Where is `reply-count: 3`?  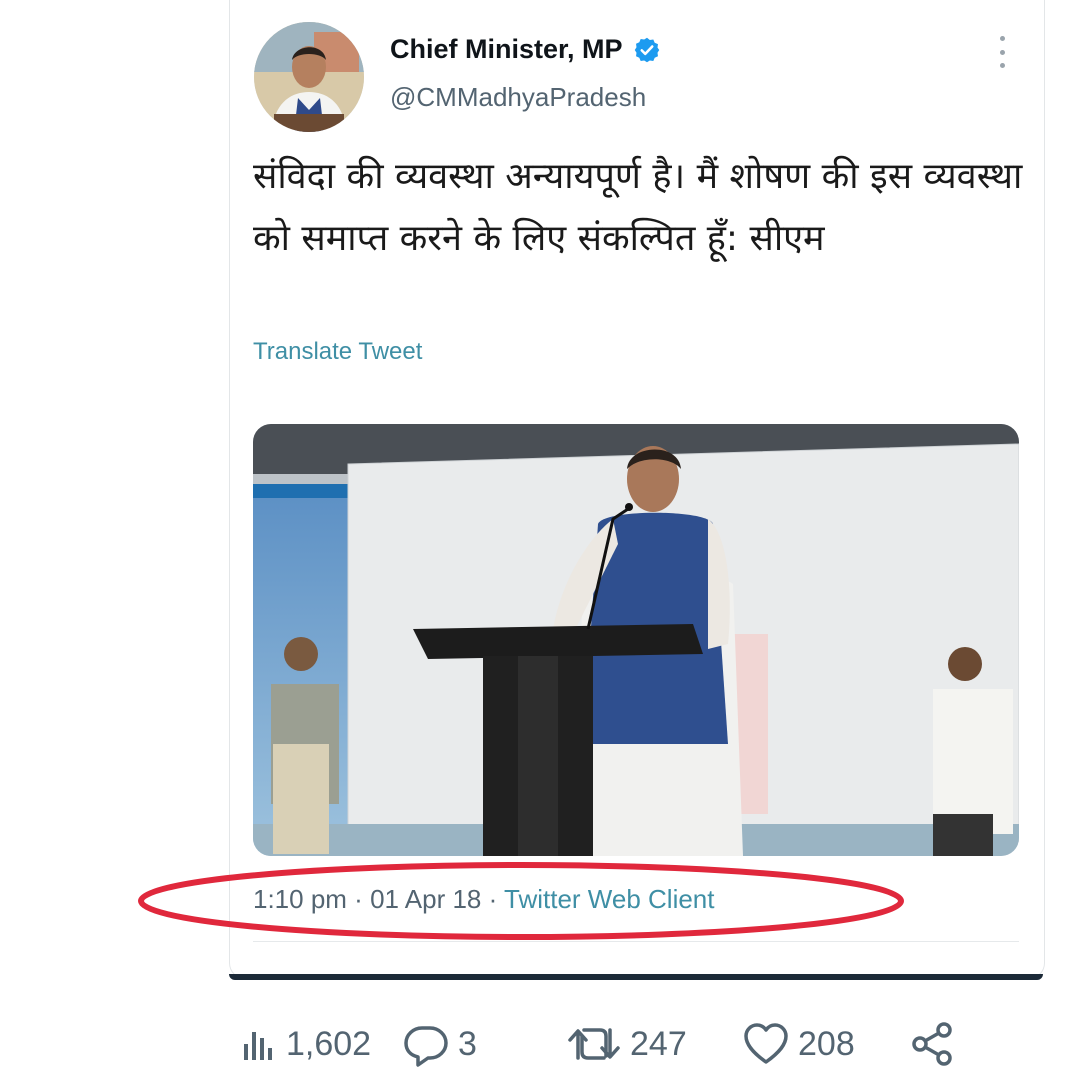 reply-count: 3 is located at coordinates (467, 1043).